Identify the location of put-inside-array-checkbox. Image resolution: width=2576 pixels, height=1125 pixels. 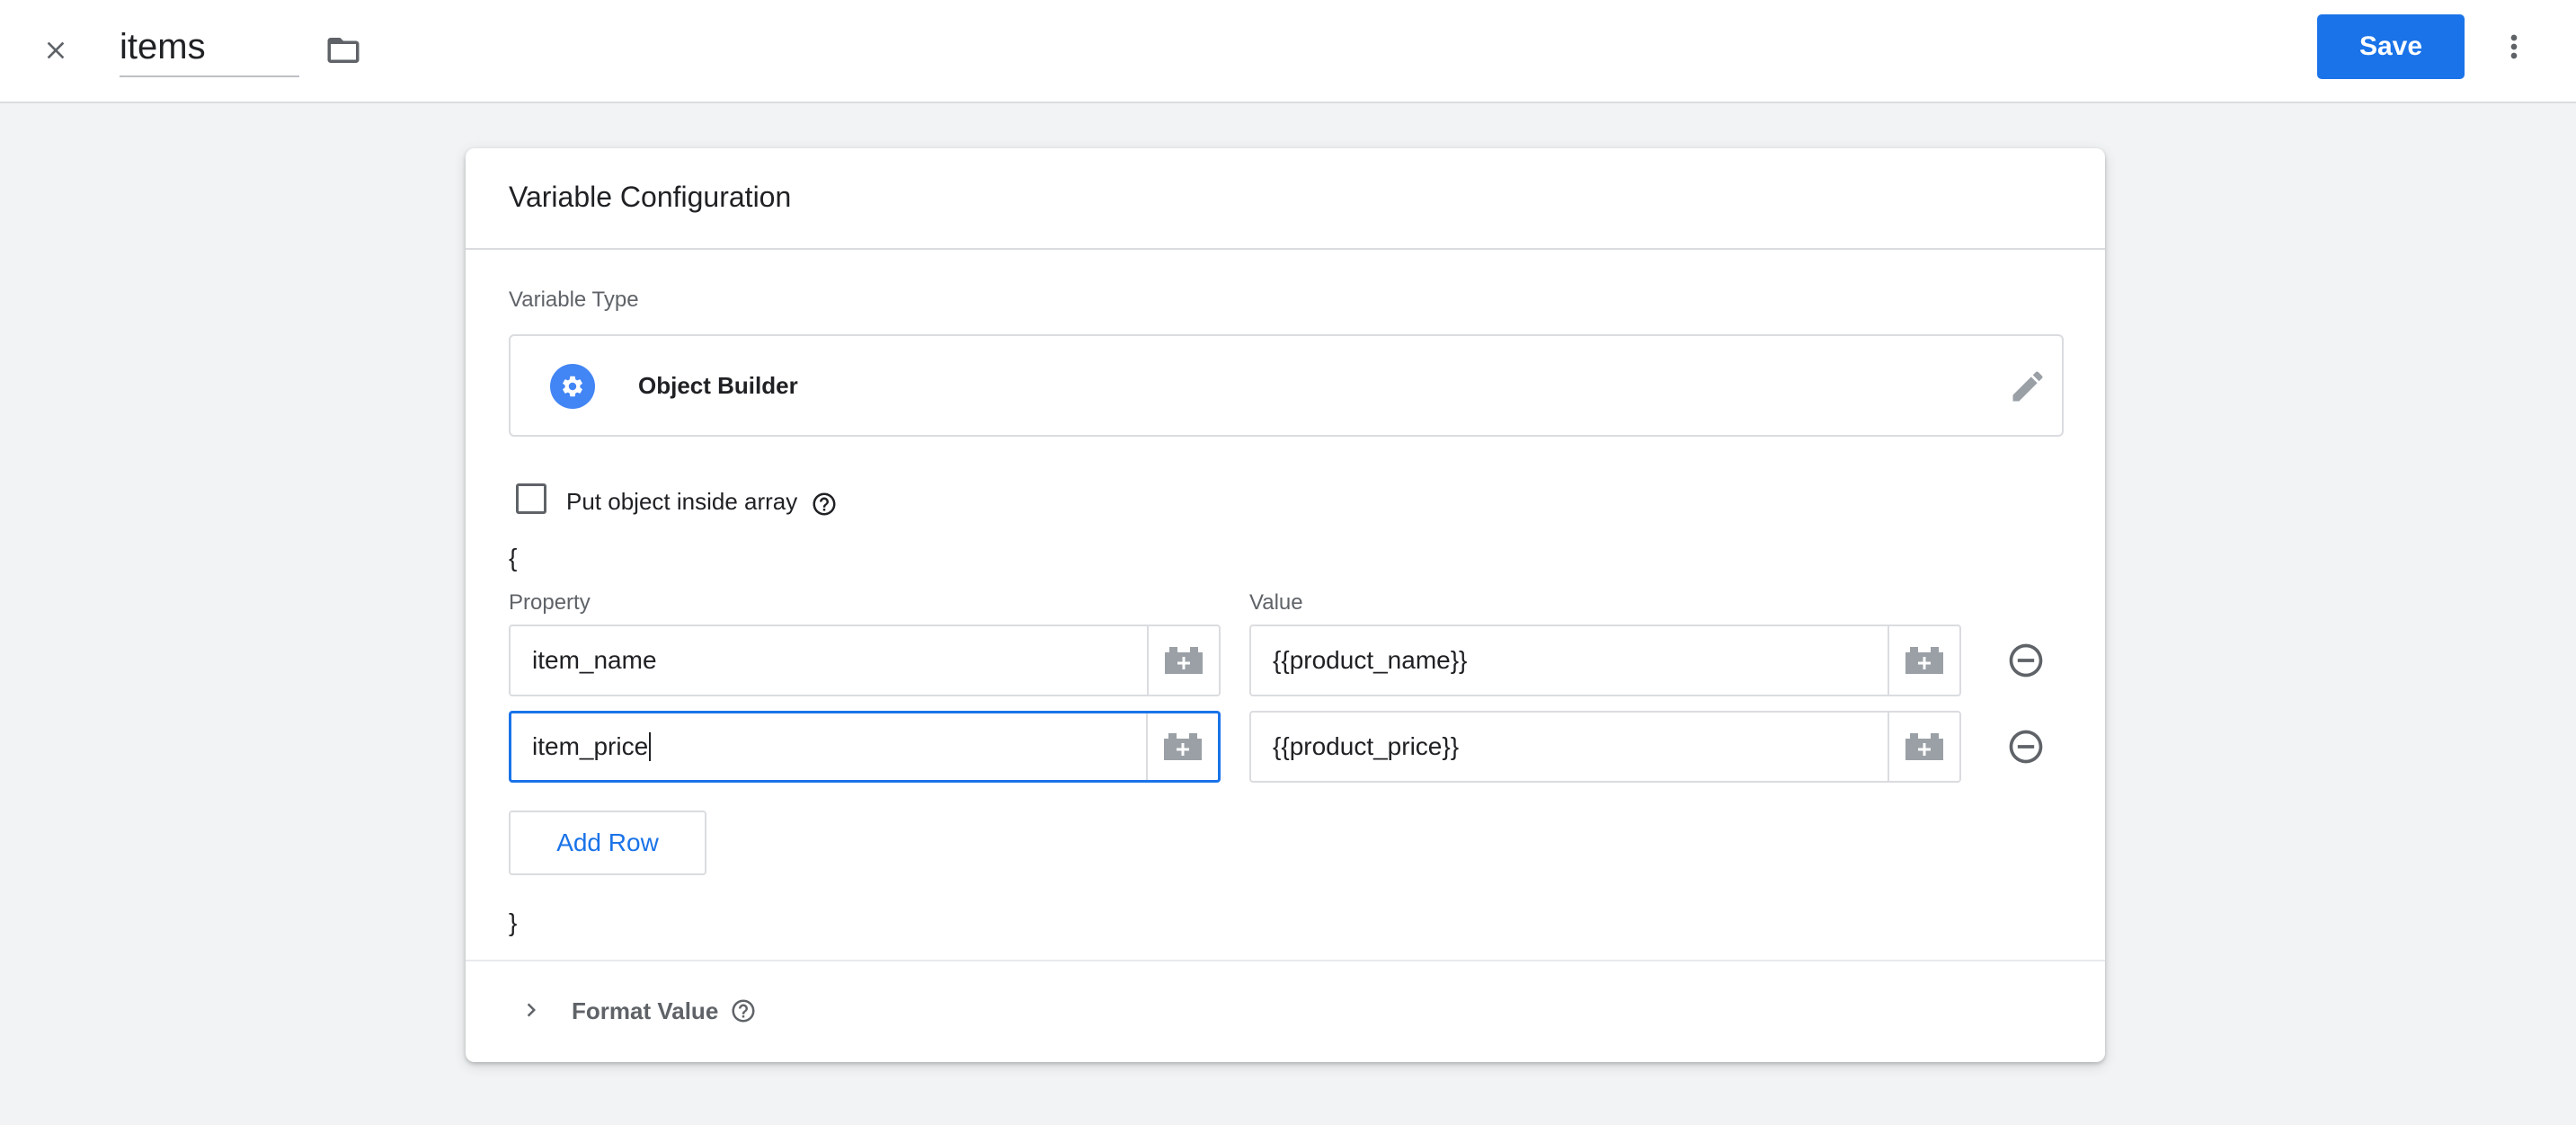
(531, 498).